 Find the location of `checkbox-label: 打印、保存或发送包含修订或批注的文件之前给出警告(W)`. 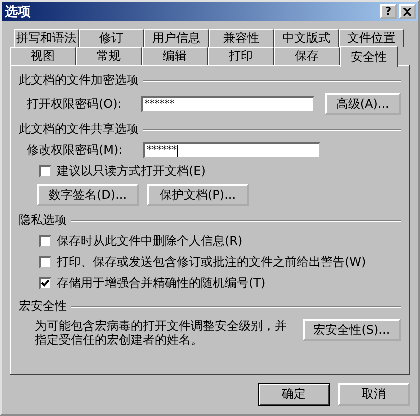

checkbox-label: 打印、保存或发送包含修订或批注的文件之前给出警告(W) is located at coordinates (211, 262).